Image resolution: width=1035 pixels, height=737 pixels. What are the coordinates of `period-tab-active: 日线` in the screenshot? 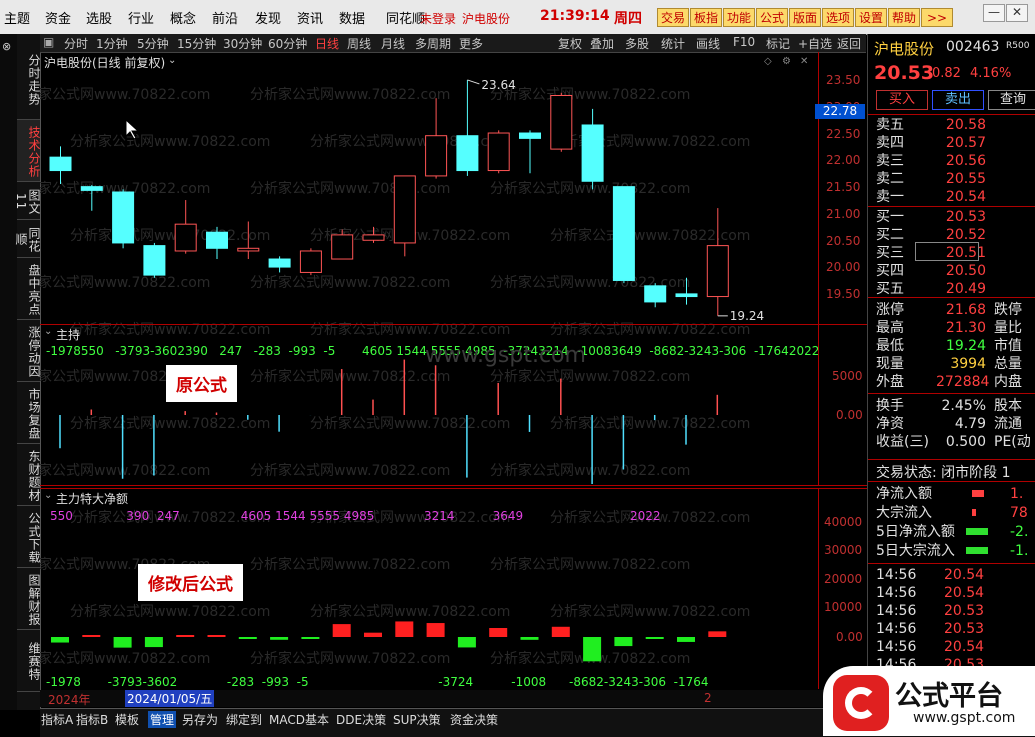 It's located at (327, 43).